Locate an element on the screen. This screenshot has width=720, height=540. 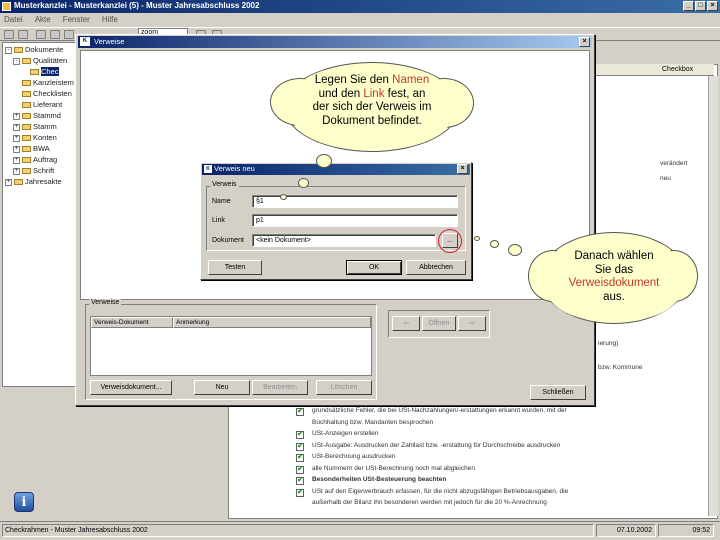
bubble-right-line-1: Danach wählen is located at coordinates (614, 256).